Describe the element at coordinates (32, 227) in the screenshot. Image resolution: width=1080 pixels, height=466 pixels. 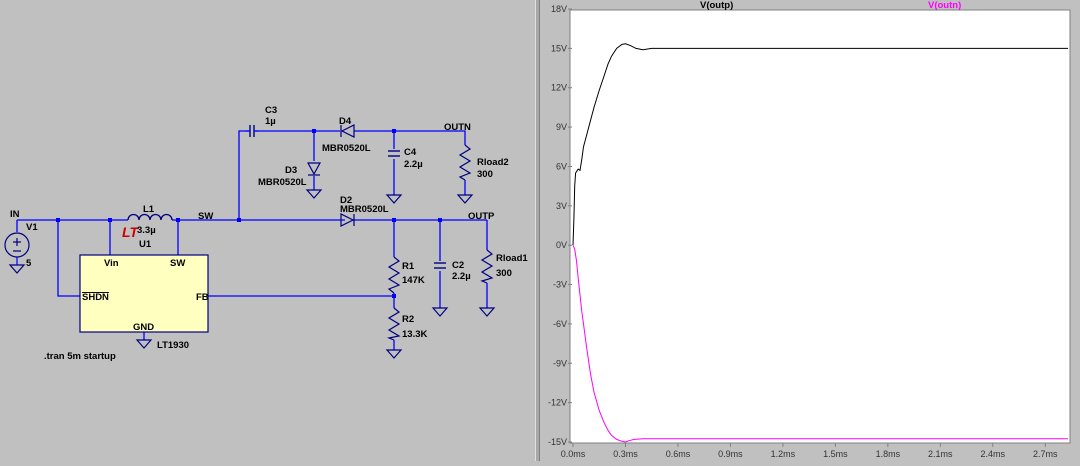
I see `v1-name: V1` at that location.